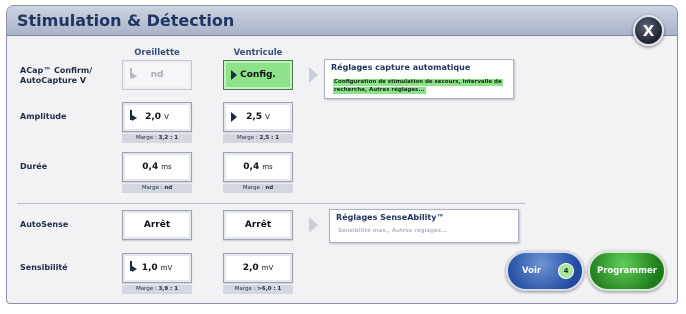 Image resolution: width=686 pixels, height=314 pixels. What do you see at coordinates (157, 117) in the screenshot?
I see `amplitude-atrium-button: 2,0 V` at bounding box center [157, 117].